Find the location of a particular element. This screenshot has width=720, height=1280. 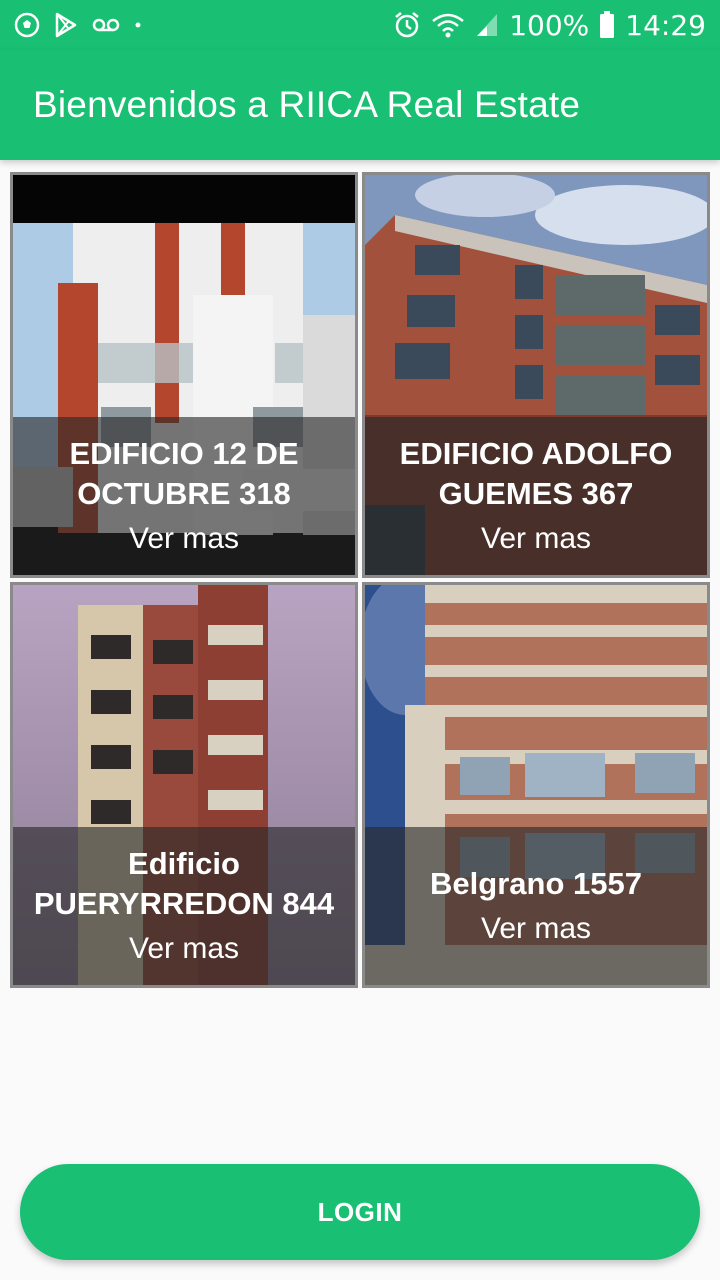

login-button: LOGIN is located at coordinates (360, 1212).